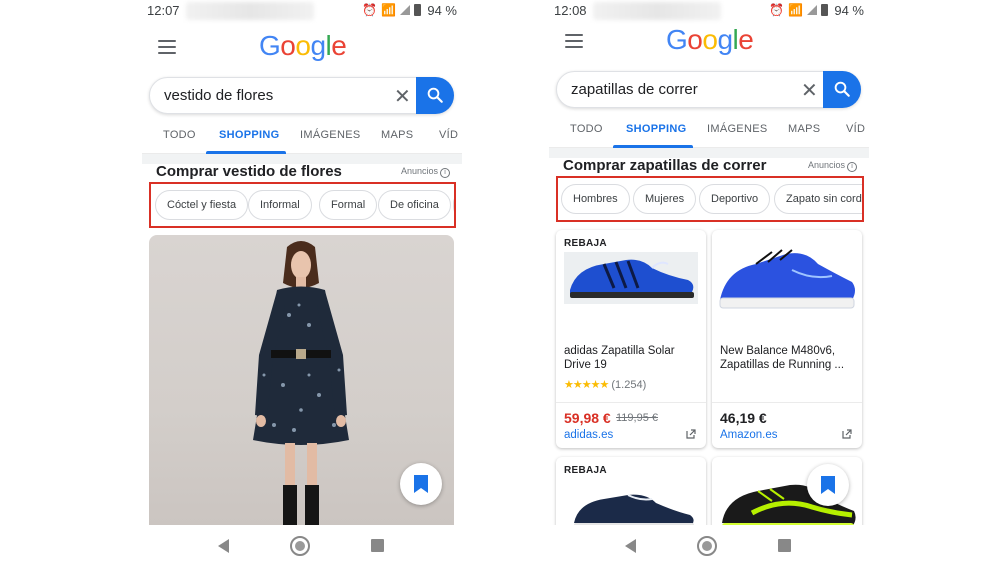 The height and width of the screenshot is (567, 1000). What do you see at coordinates (634, 89) in the screenshot?
I see `search-input: zapatillas de correr` at bounding box center [634, 89].